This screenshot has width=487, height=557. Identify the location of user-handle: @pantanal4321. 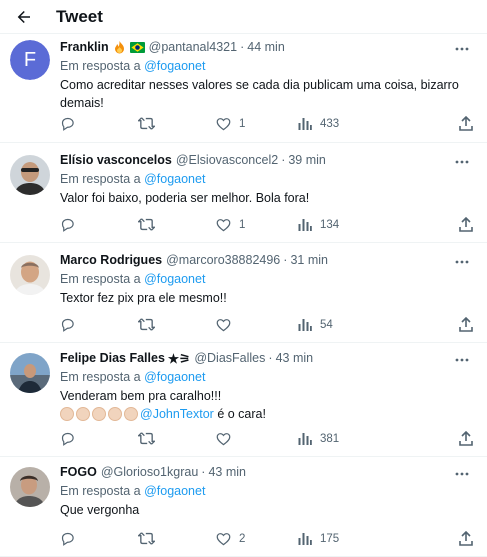
(193, 47).